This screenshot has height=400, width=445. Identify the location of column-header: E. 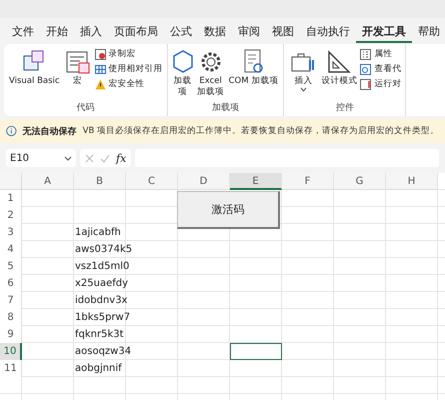
(256, 181).